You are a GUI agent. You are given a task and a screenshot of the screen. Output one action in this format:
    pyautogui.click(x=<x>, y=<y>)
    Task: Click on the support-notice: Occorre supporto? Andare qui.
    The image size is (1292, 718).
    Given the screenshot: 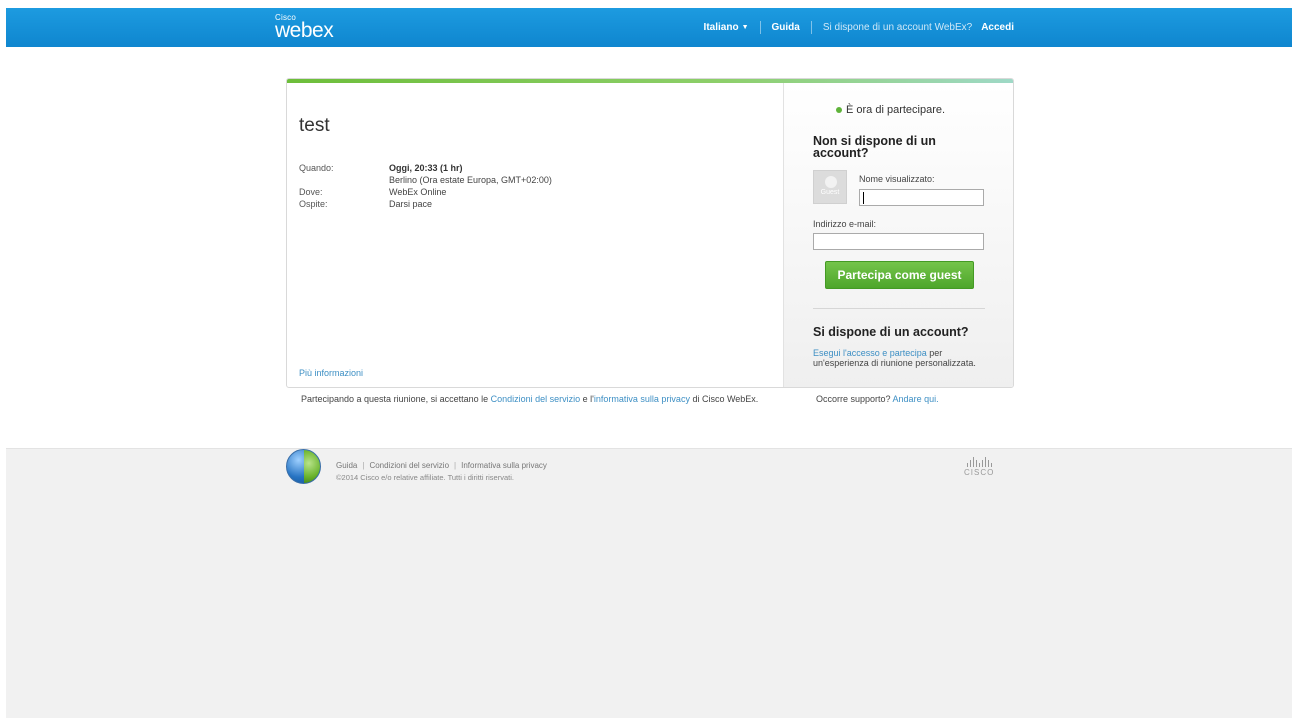 What is the action you would take?
    pyautogui.click(x=877, y=399)
    